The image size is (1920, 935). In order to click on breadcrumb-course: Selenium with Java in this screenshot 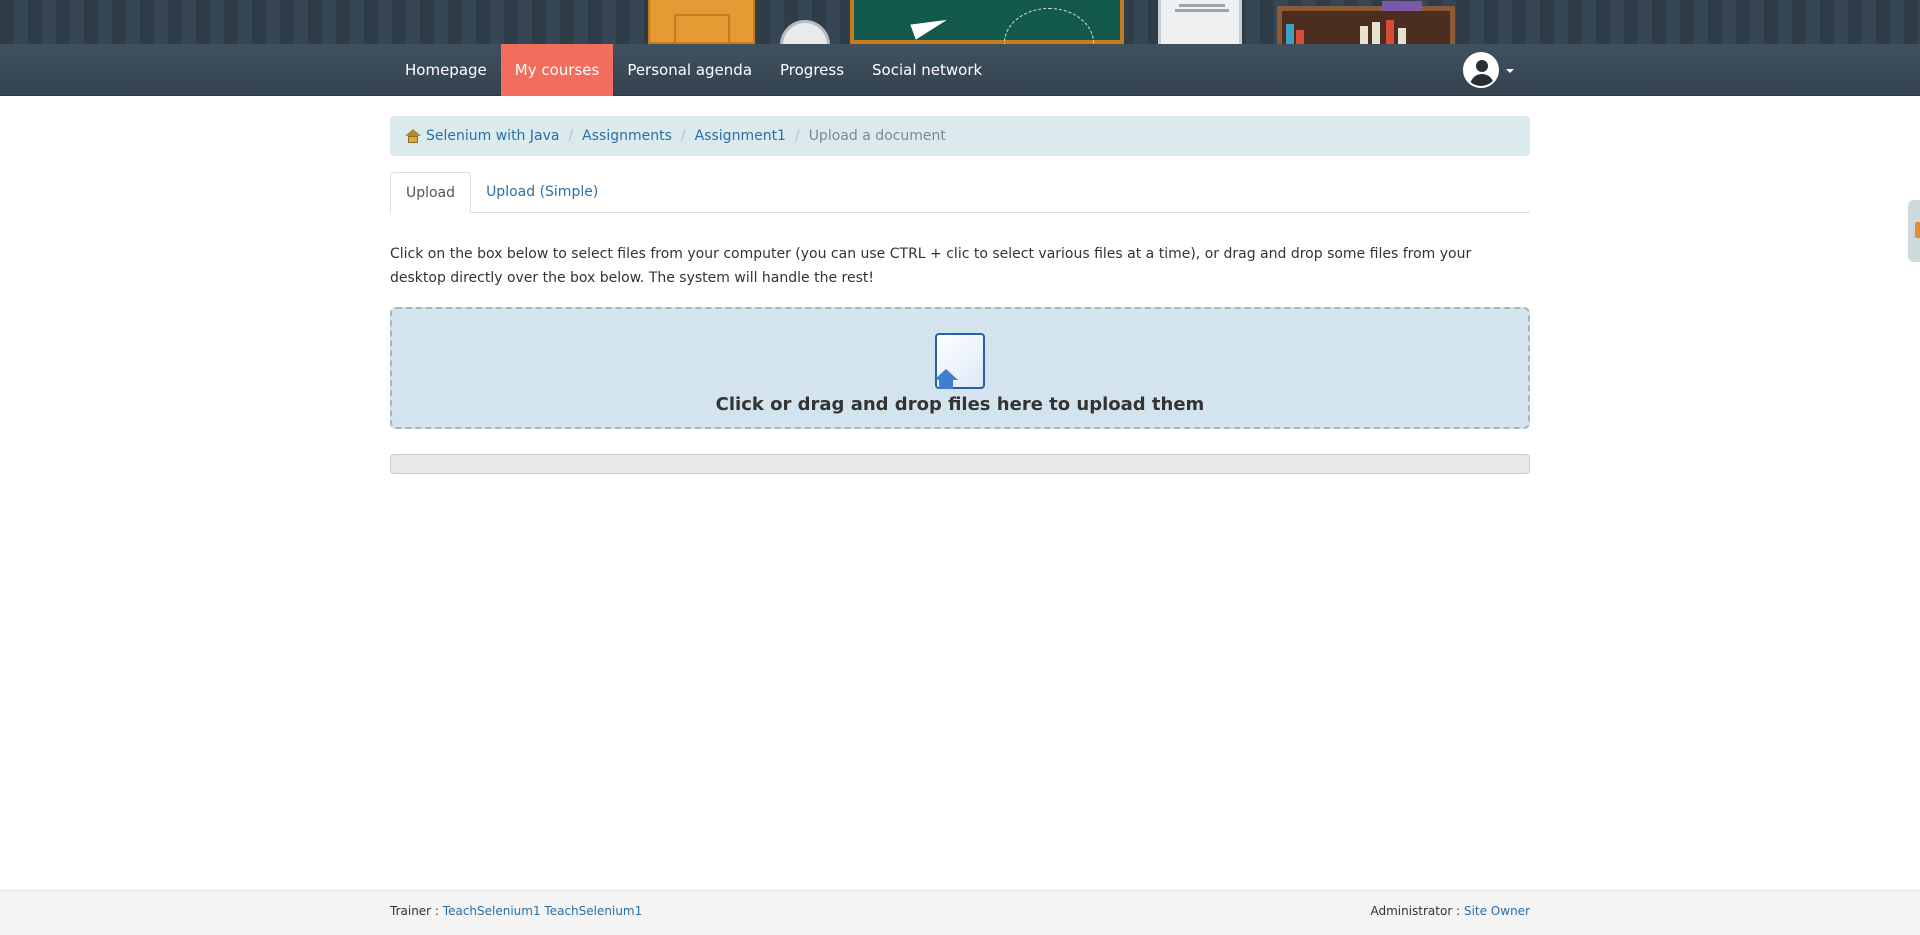, I will do `click(492, 136)`.